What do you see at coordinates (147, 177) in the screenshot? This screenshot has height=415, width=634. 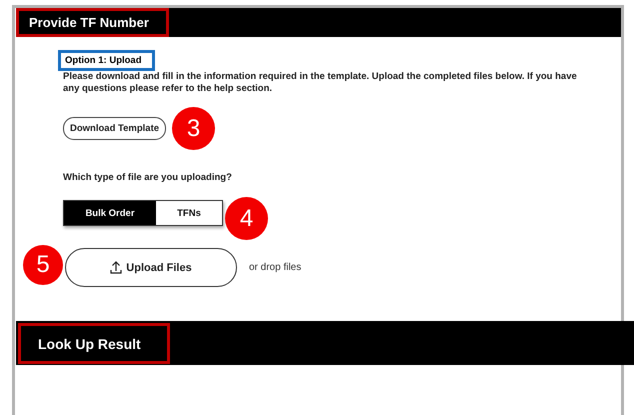 I see `file-type-question: Which type of file are you uploading?` at bounding box center [147, 177].